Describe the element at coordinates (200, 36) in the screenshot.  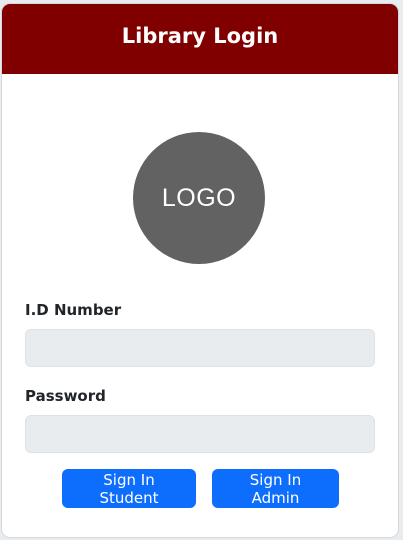
I see `page-title: Library Login` at that location.